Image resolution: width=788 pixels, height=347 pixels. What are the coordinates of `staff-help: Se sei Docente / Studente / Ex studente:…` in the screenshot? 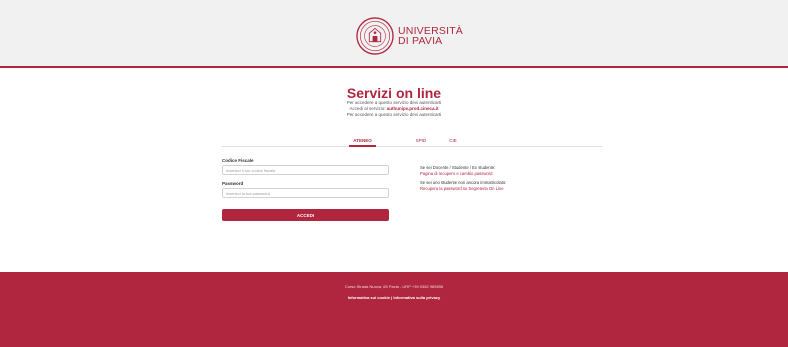 It's located at (457, 170).